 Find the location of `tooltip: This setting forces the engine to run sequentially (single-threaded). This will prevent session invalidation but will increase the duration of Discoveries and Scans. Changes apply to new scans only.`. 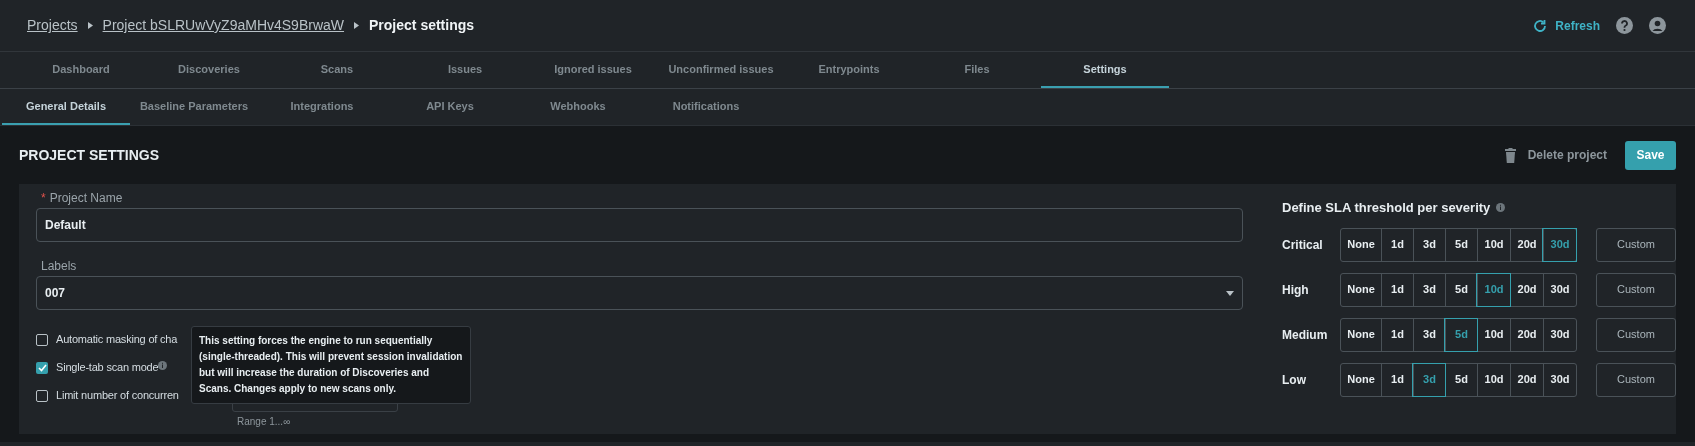

tooltip: This setting forces the engine to run sequentially (single-threaded). This will prevent session invalidation but will increase the duration of Discoveries and Scans. Changes apply to new scans only. is located at coordinates (331, 365).